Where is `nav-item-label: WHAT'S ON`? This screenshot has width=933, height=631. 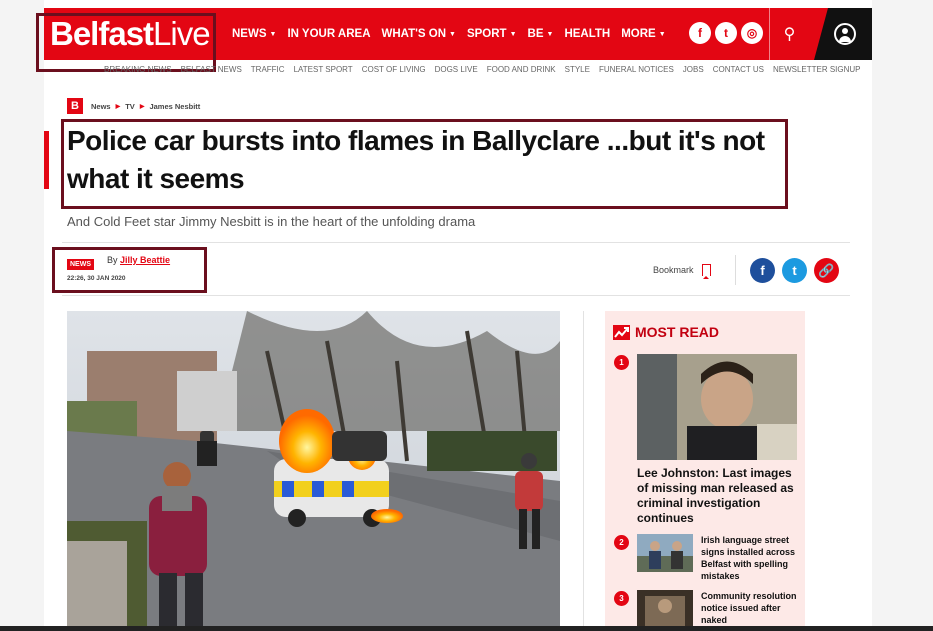 nav-item-label: WHAT'S ON is located at coordinates (414, 34).